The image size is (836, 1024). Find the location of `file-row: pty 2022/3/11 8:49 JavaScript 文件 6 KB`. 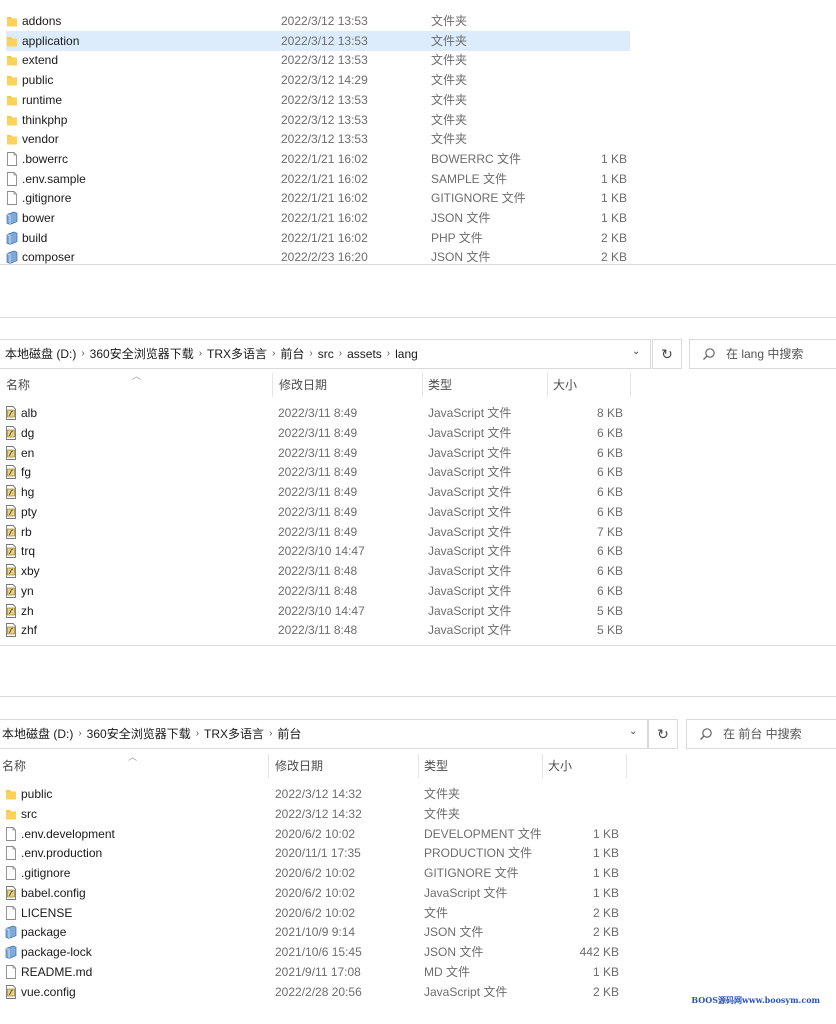

file-row: pty 2022/3/11 8:49 JavaScript 文件 6 KB is located at coordinates (317, 512).